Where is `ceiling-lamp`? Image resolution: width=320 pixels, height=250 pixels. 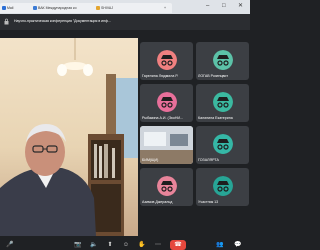
ceiling-lamp is located at coordinates (75, 57).